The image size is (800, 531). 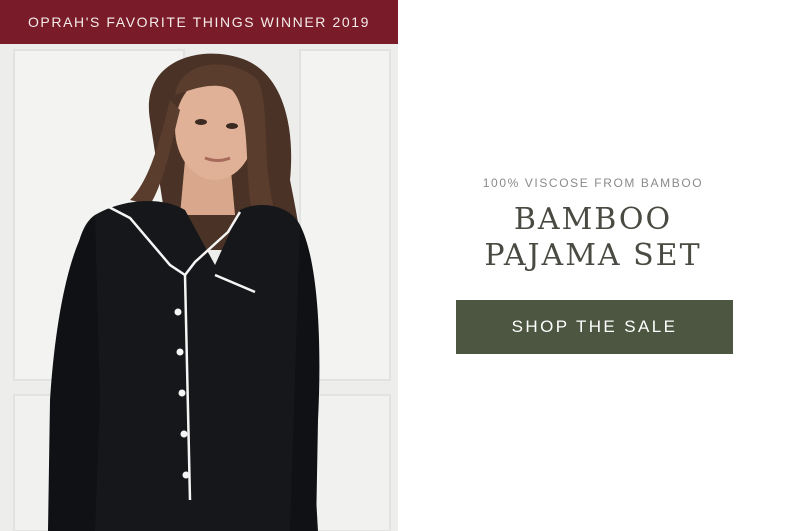 I want to click on product-eyebrow: 100% VISCOSE FROM BAMBOO, so click(x=593, y=183).